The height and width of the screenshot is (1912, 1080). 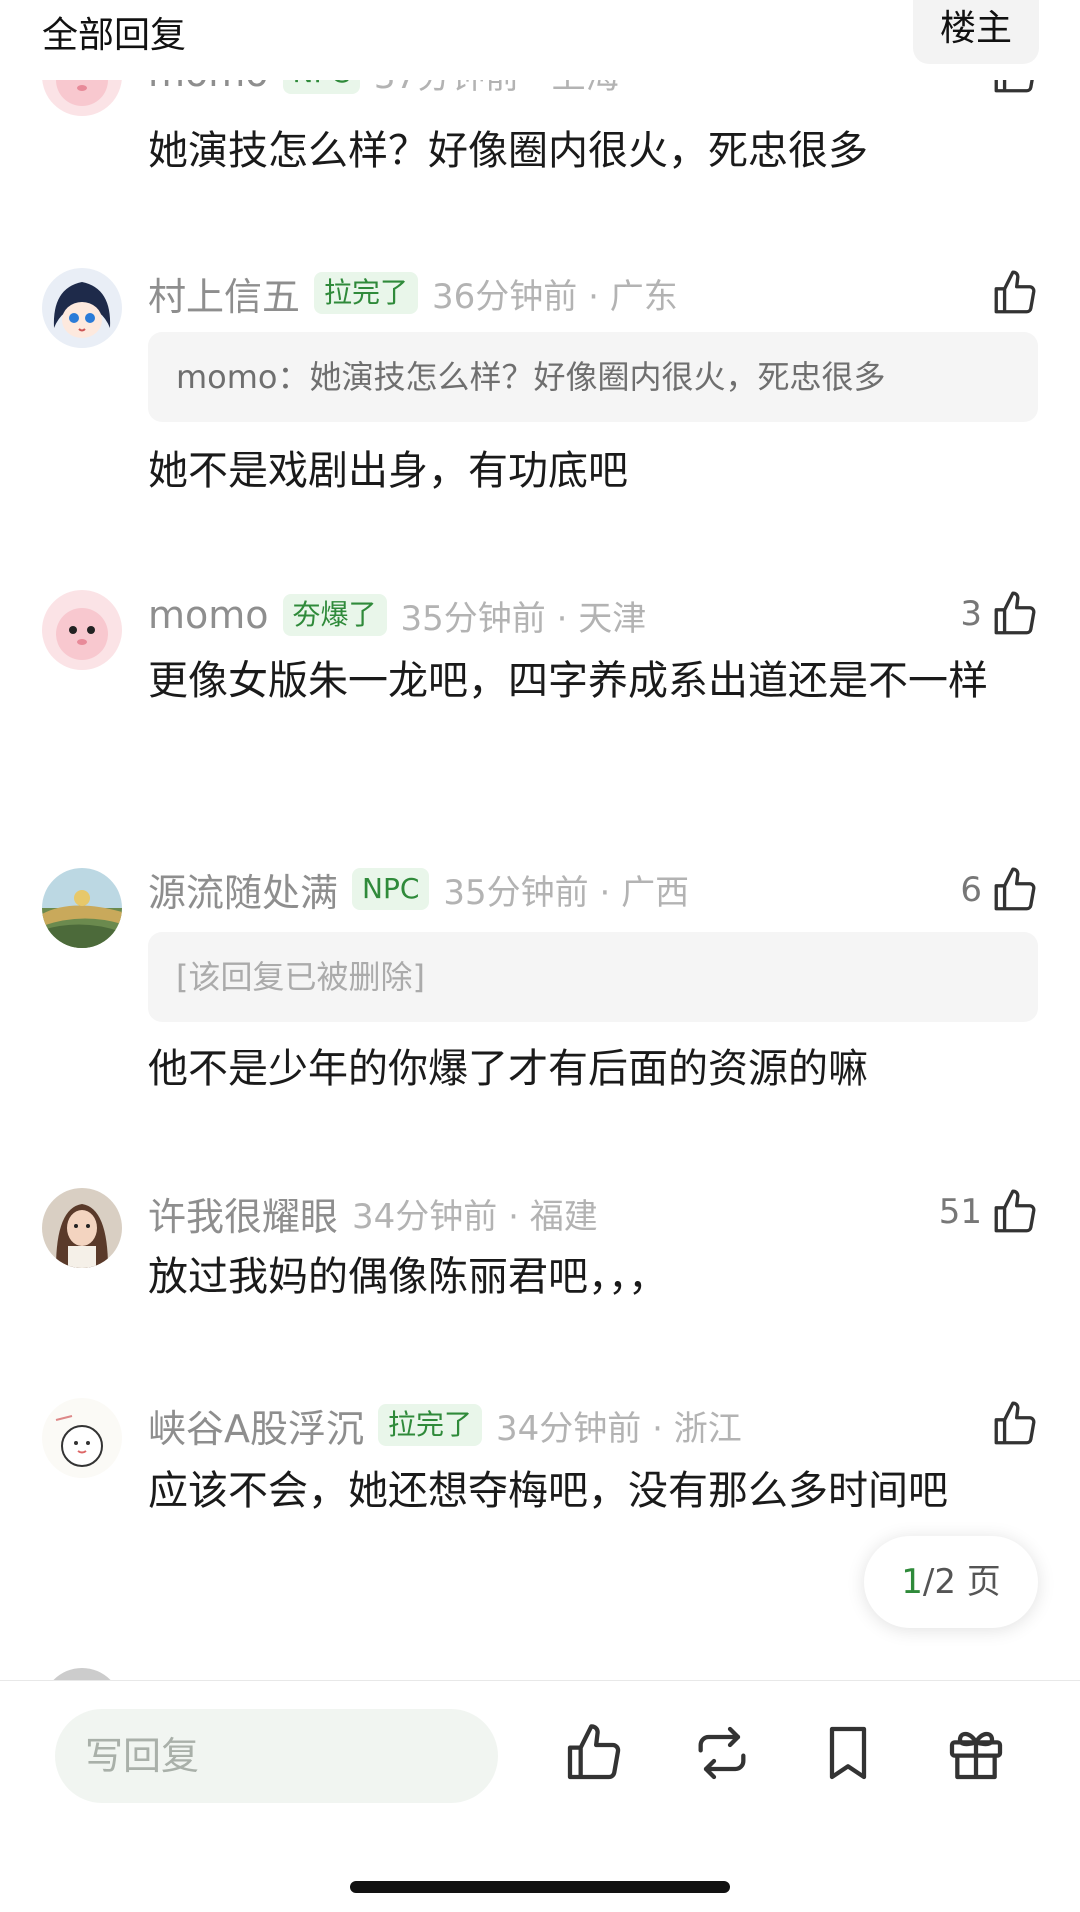 What do you see at coordinates (540, 40) in the screenshot?
I see `top-bar: 全部回复 楼主` at bounding box center [540, 40].